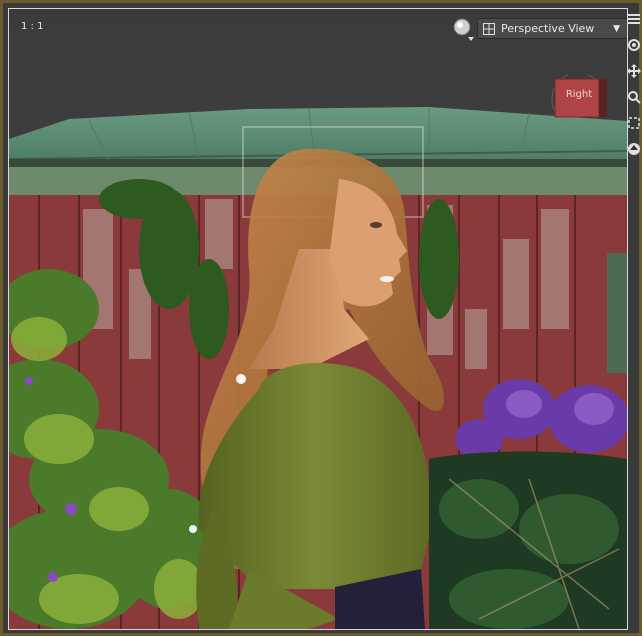 Image resolution: width=642 pixels, height=636 pixels. Describe the element at coordinates (634, 45) in the screenshot. I see `orbit-icon` at that location.